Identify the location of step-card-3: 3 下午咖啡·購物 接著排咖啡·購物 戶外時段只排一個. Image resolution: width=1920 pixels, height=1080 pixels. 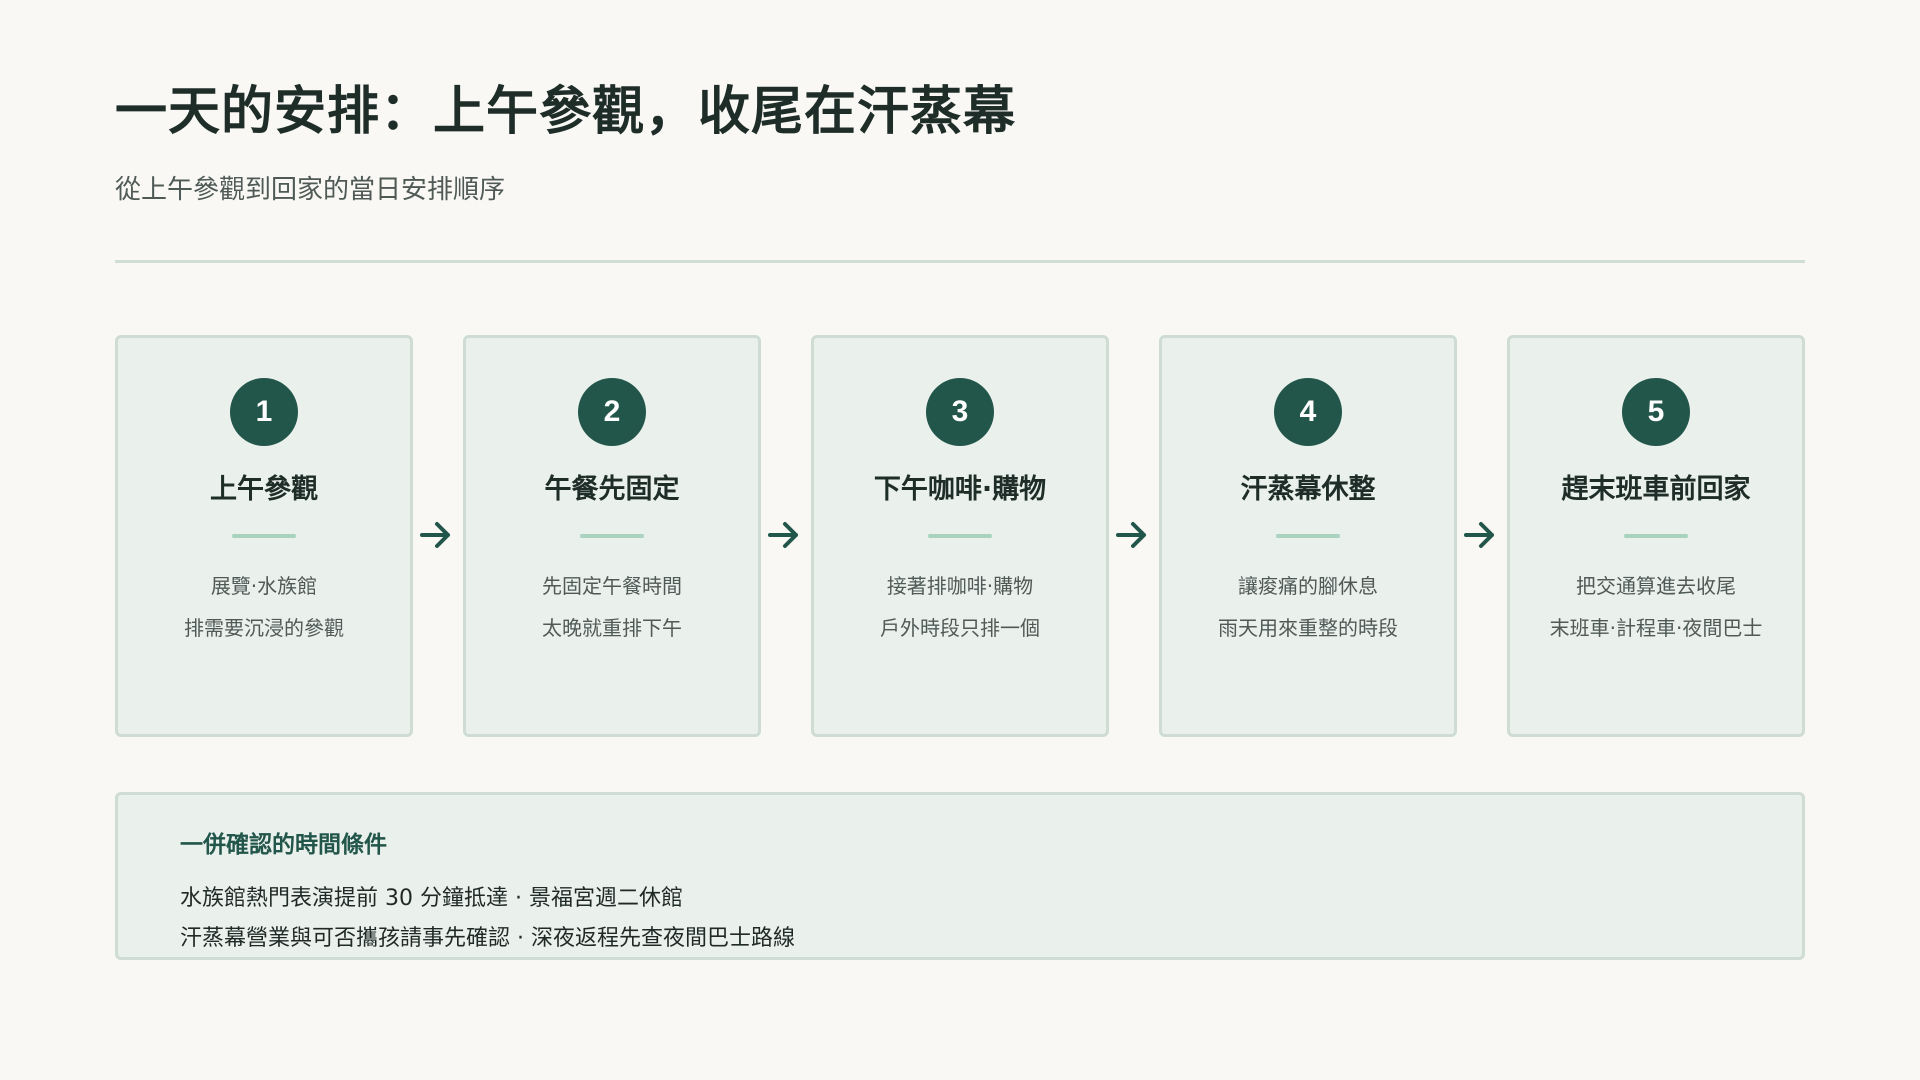
(960, 536).